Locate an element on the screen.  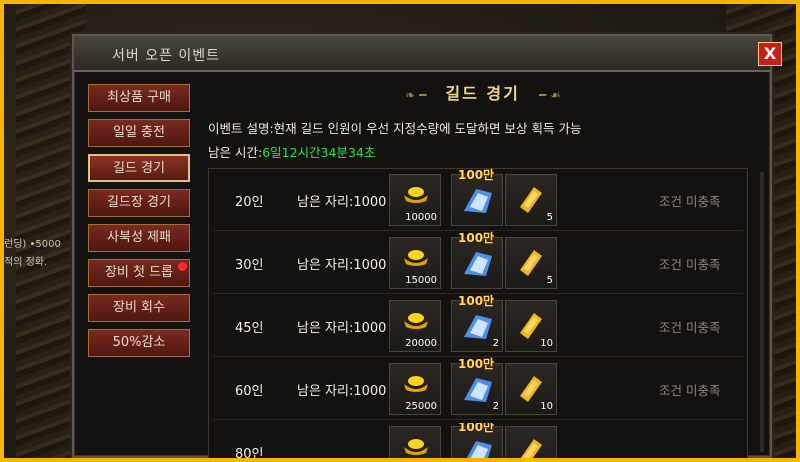
event-description: 이벤트 설명:현재 길드 인원이 우선 지정수량에 도달하면 보상 획득 가능 is located at coordinates (395, 128).